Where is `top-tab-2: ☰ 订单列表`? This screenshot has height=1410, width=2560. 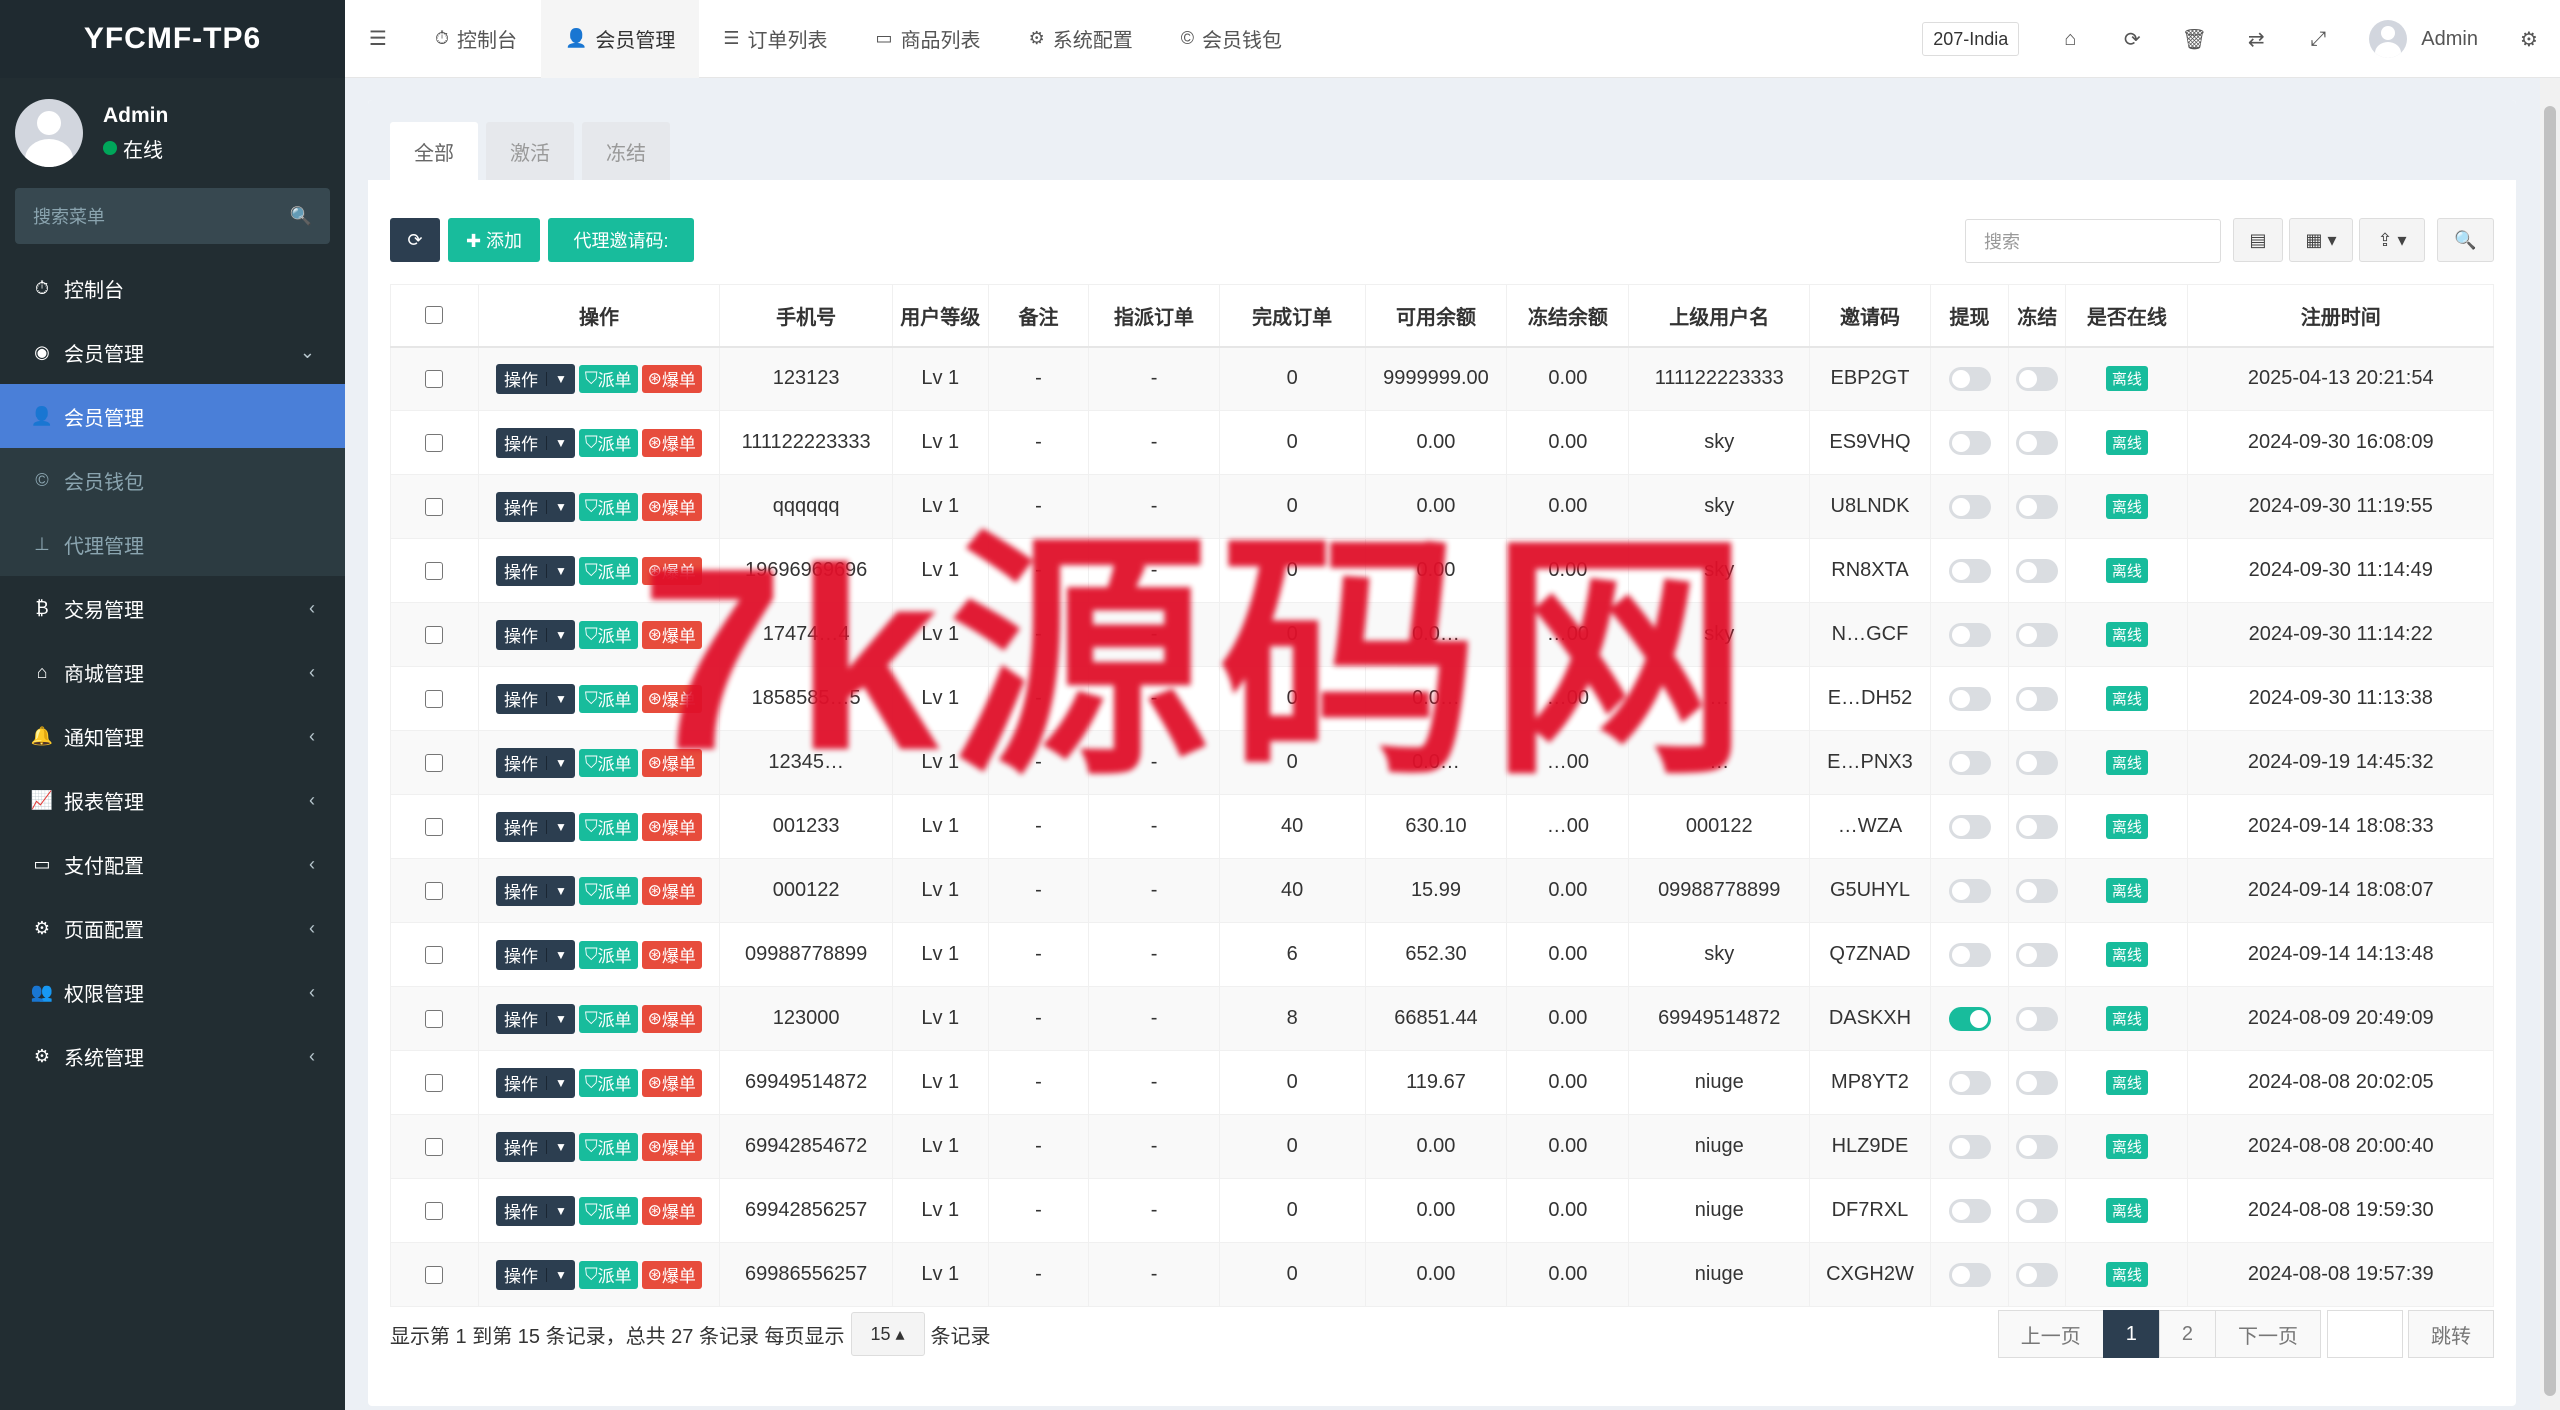
top-tab-2: ☰ 订单列表 is located at coordinates (775, 39).